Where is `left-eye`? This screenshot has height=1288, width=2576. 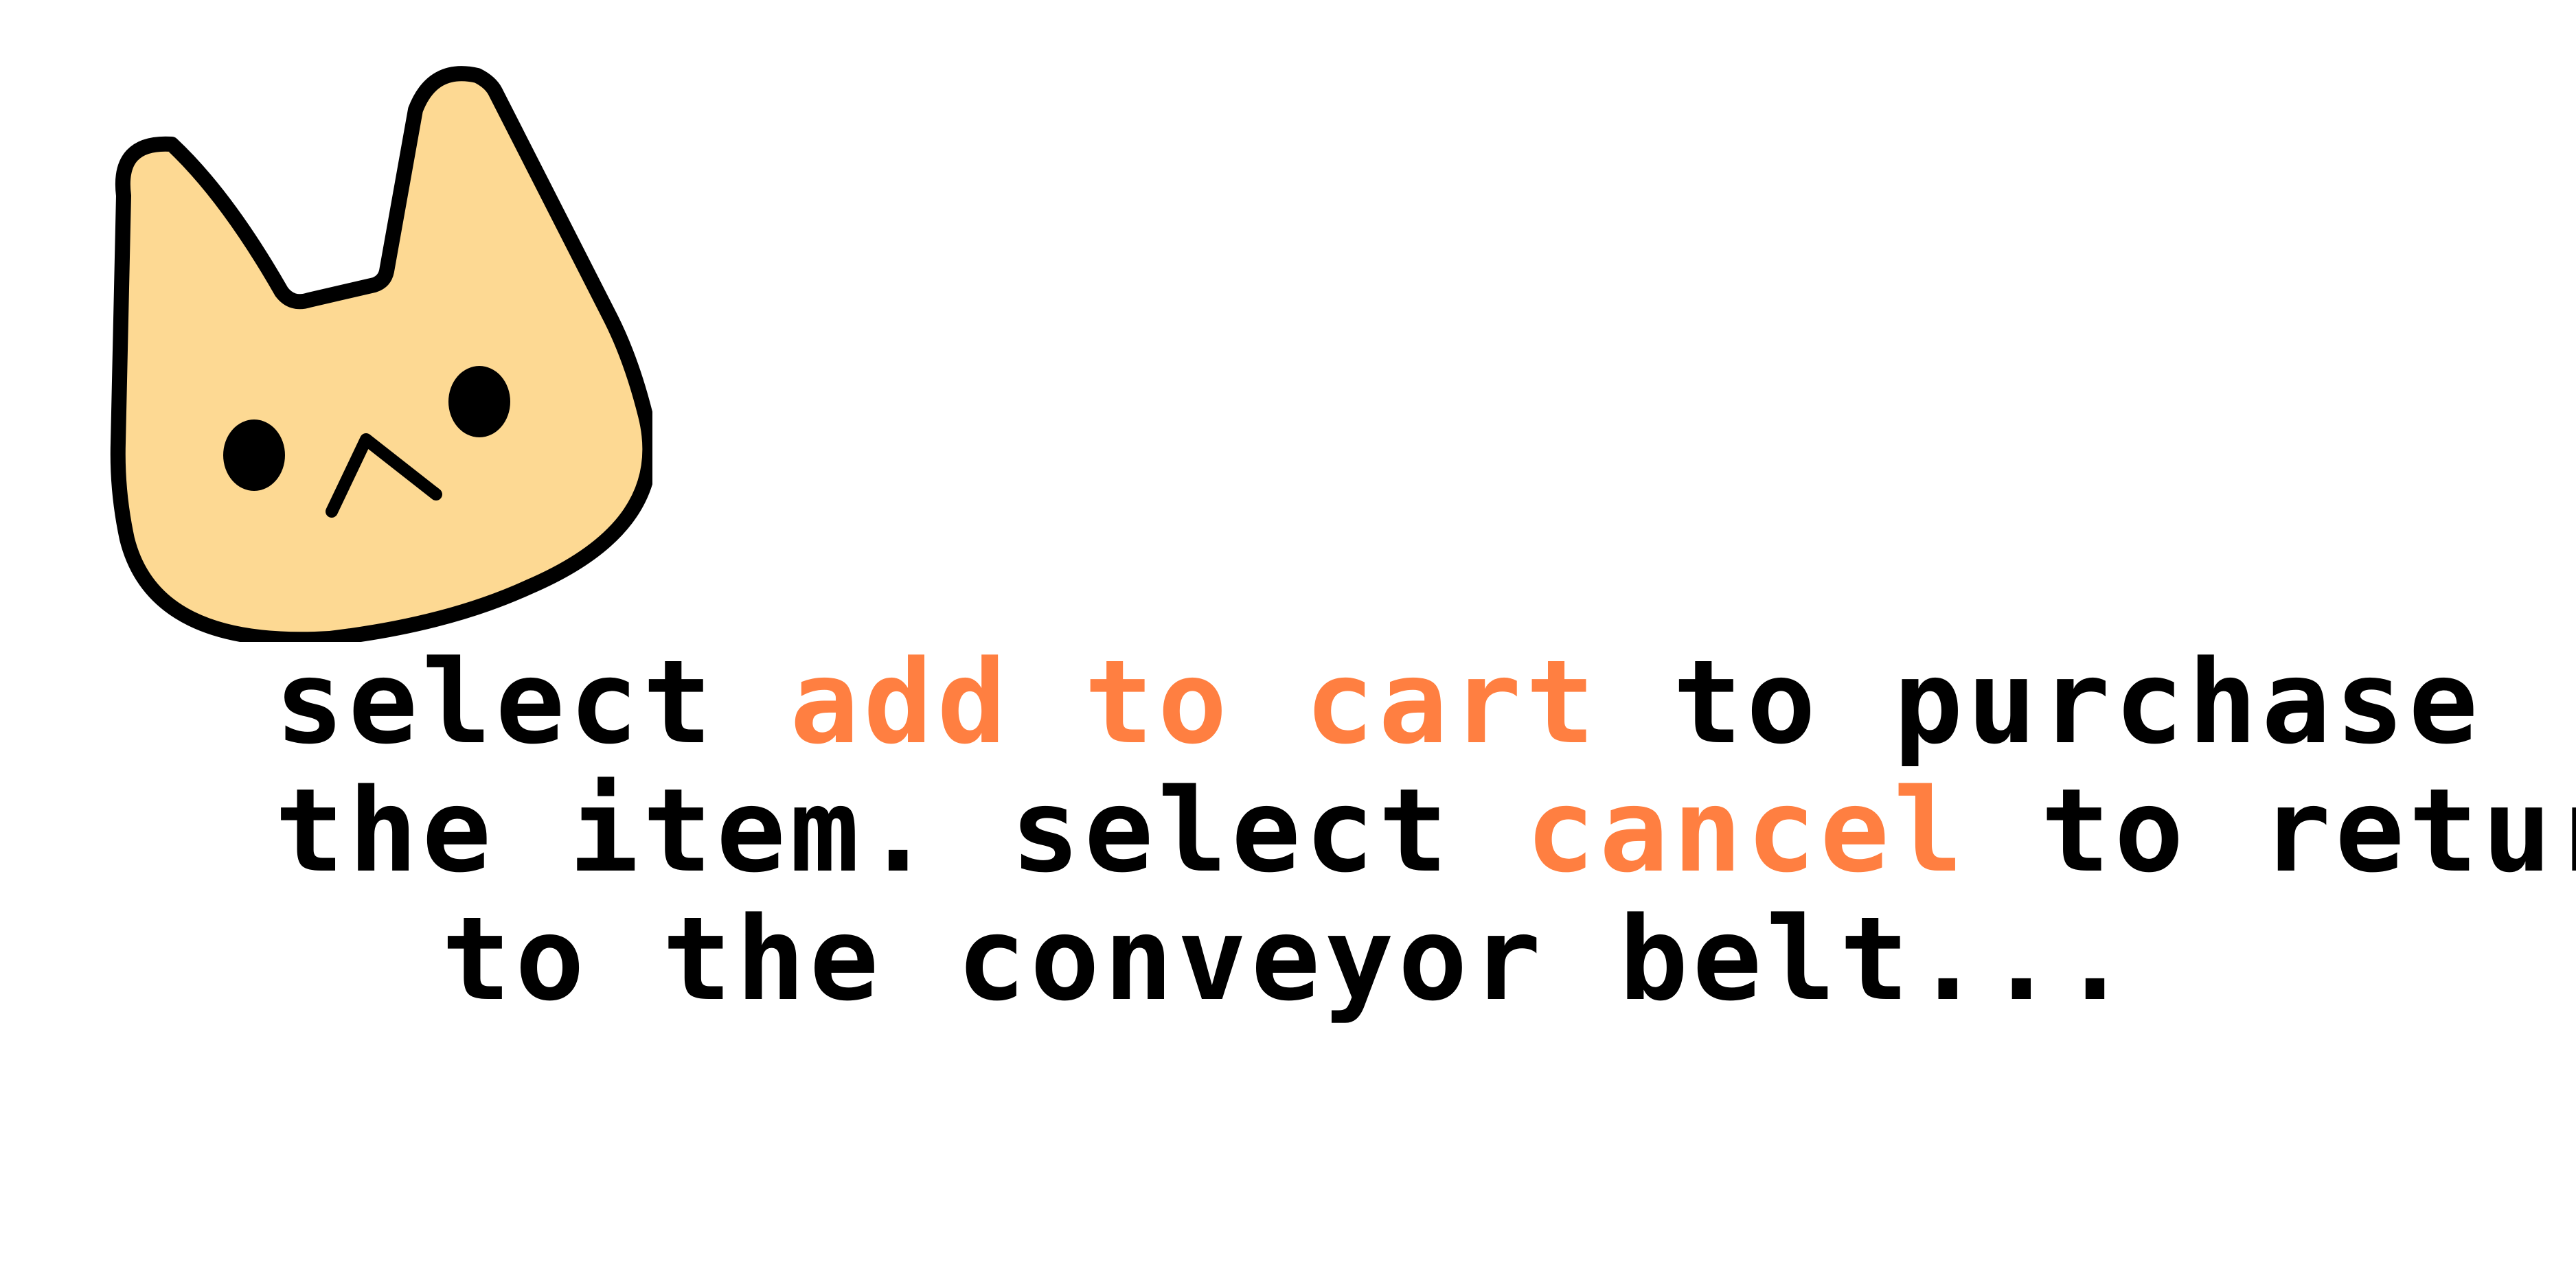 left-eye is located at coordinates (254, 455).